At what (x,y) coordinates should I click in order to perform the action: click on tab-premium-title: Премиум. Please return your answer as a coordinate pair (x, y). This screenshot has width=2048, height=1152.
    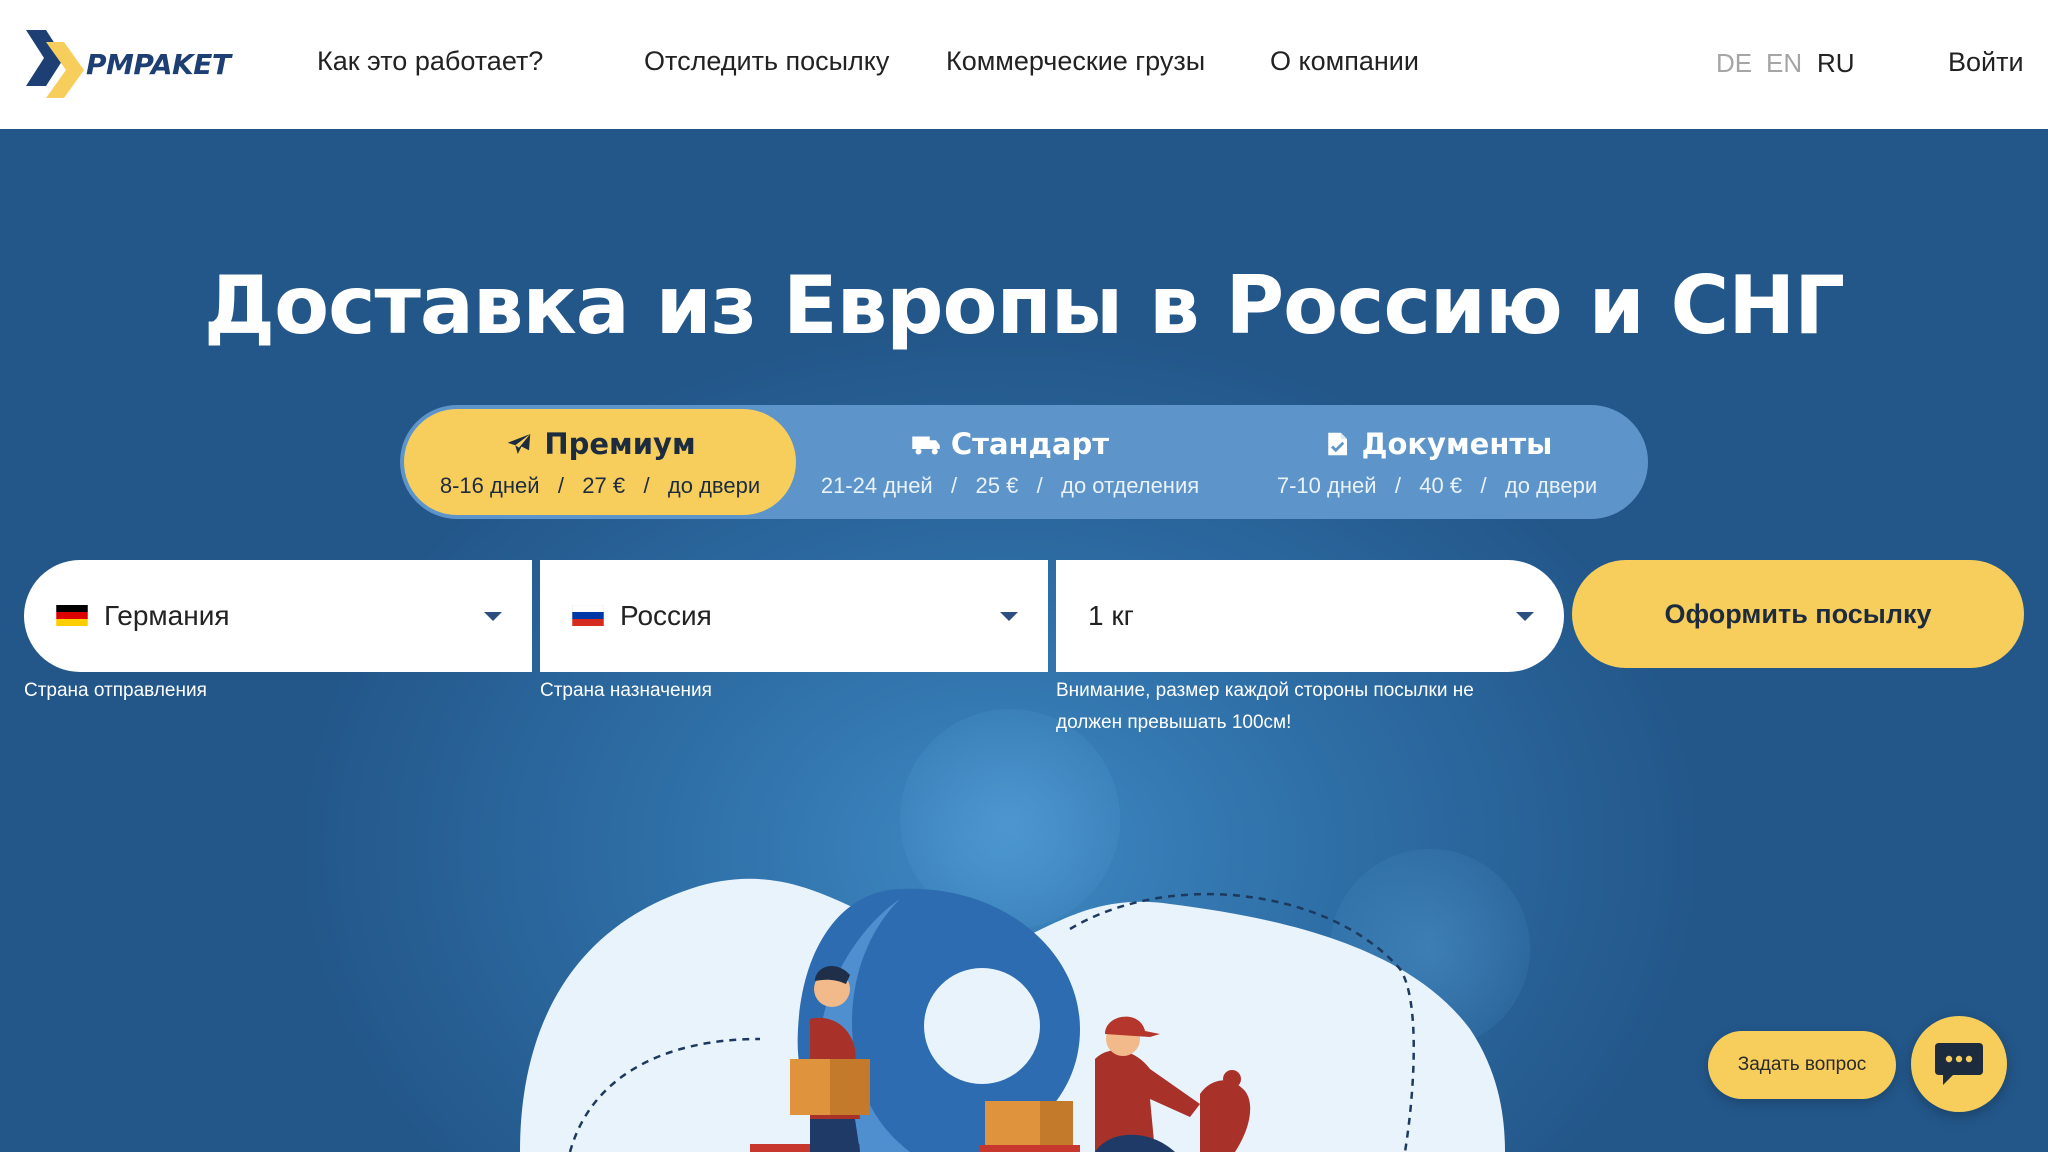
    Looking at the image, I should click on (620, 444).